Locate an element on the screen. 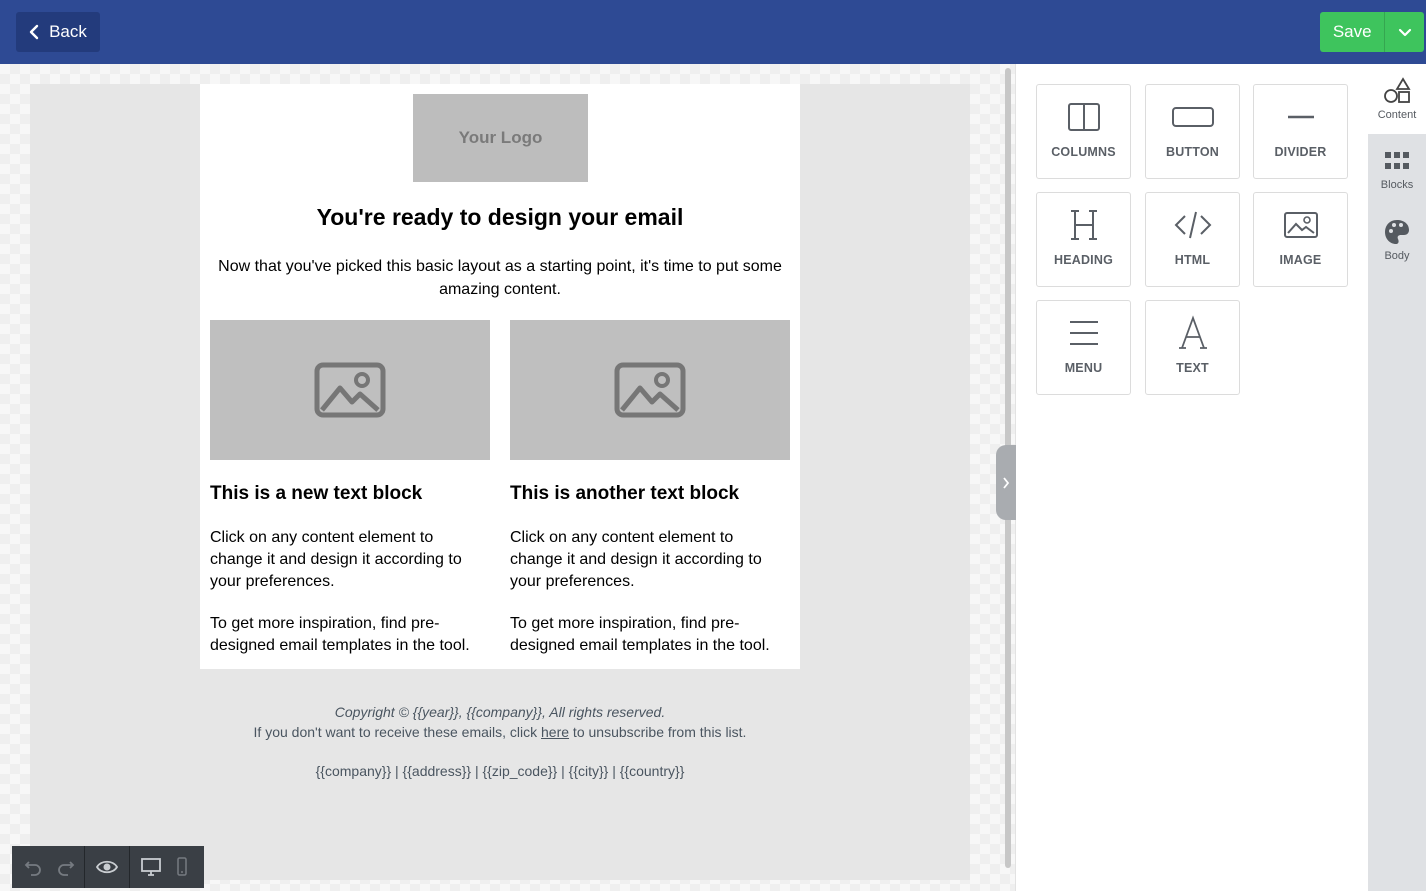  tab-label: Blocks is located at coordinates (1397, 185).